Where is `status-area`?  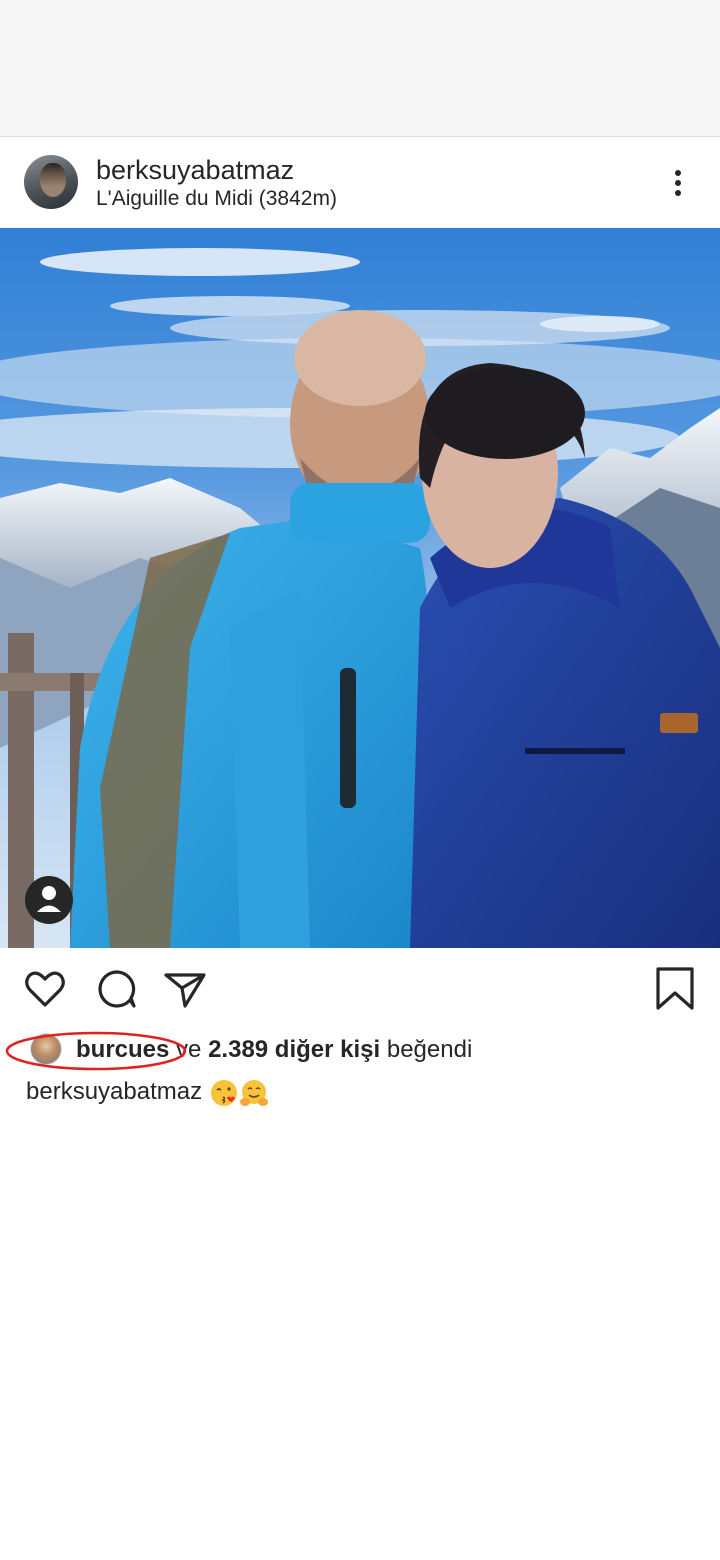 status-area is located at coordinates (360, 68).